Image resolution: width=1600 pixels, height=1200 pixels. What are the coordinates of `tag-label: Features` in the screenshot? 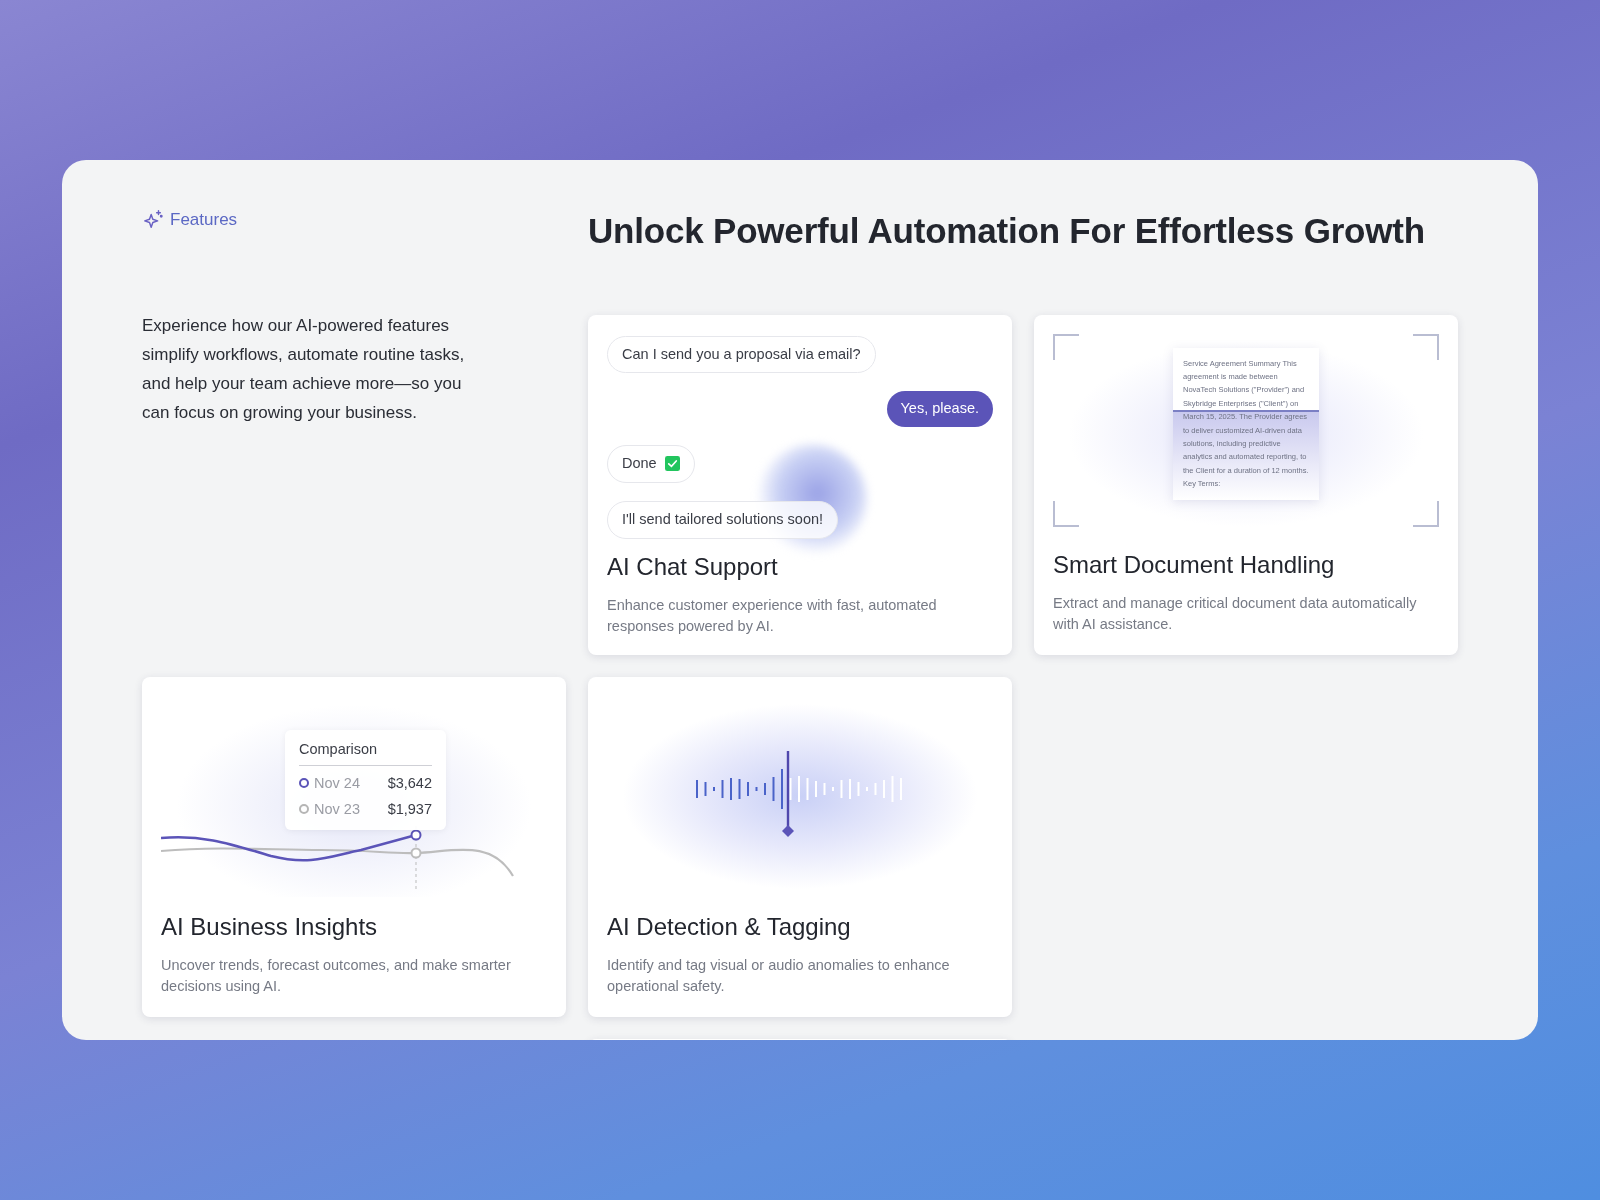 It's located at (204, 220).